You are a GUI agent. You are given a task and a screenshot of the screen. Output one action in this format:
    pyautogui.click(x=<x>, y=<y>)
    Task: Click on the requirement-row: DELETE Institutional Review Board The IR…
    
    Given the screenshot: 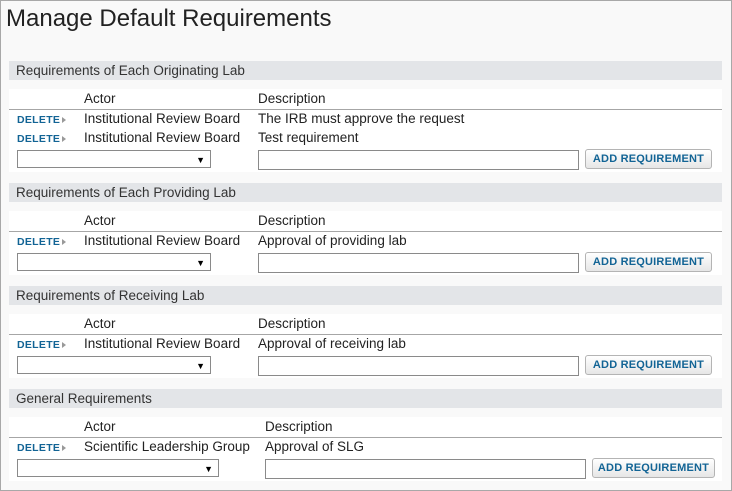 What is the action you would take?
    pyautogui.click(x=365, y=119)
    